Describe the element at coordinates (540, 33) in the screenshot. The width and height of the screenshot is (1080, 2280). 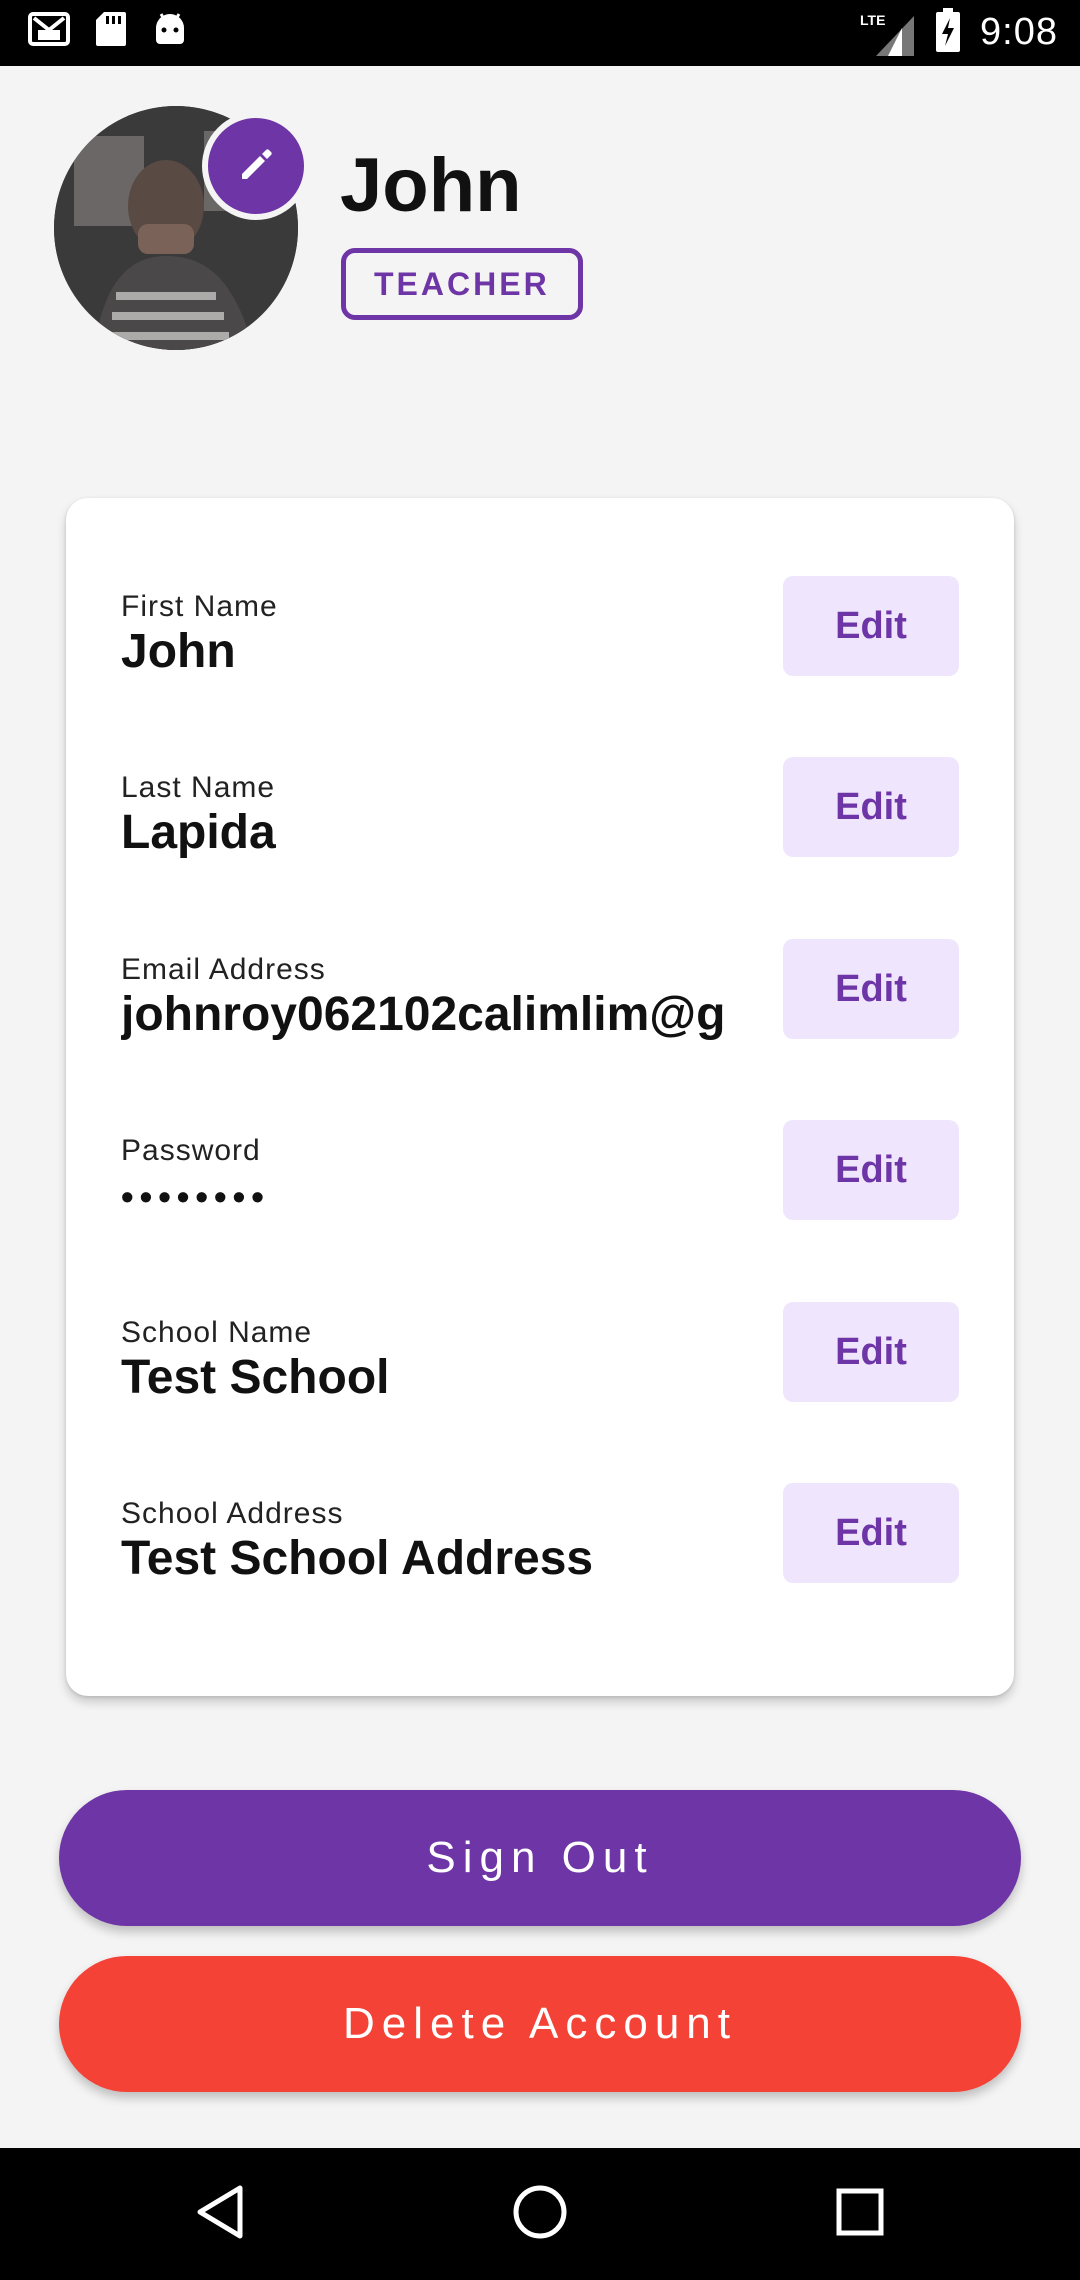
I see `status-bar: LTE 9:08` at that location.